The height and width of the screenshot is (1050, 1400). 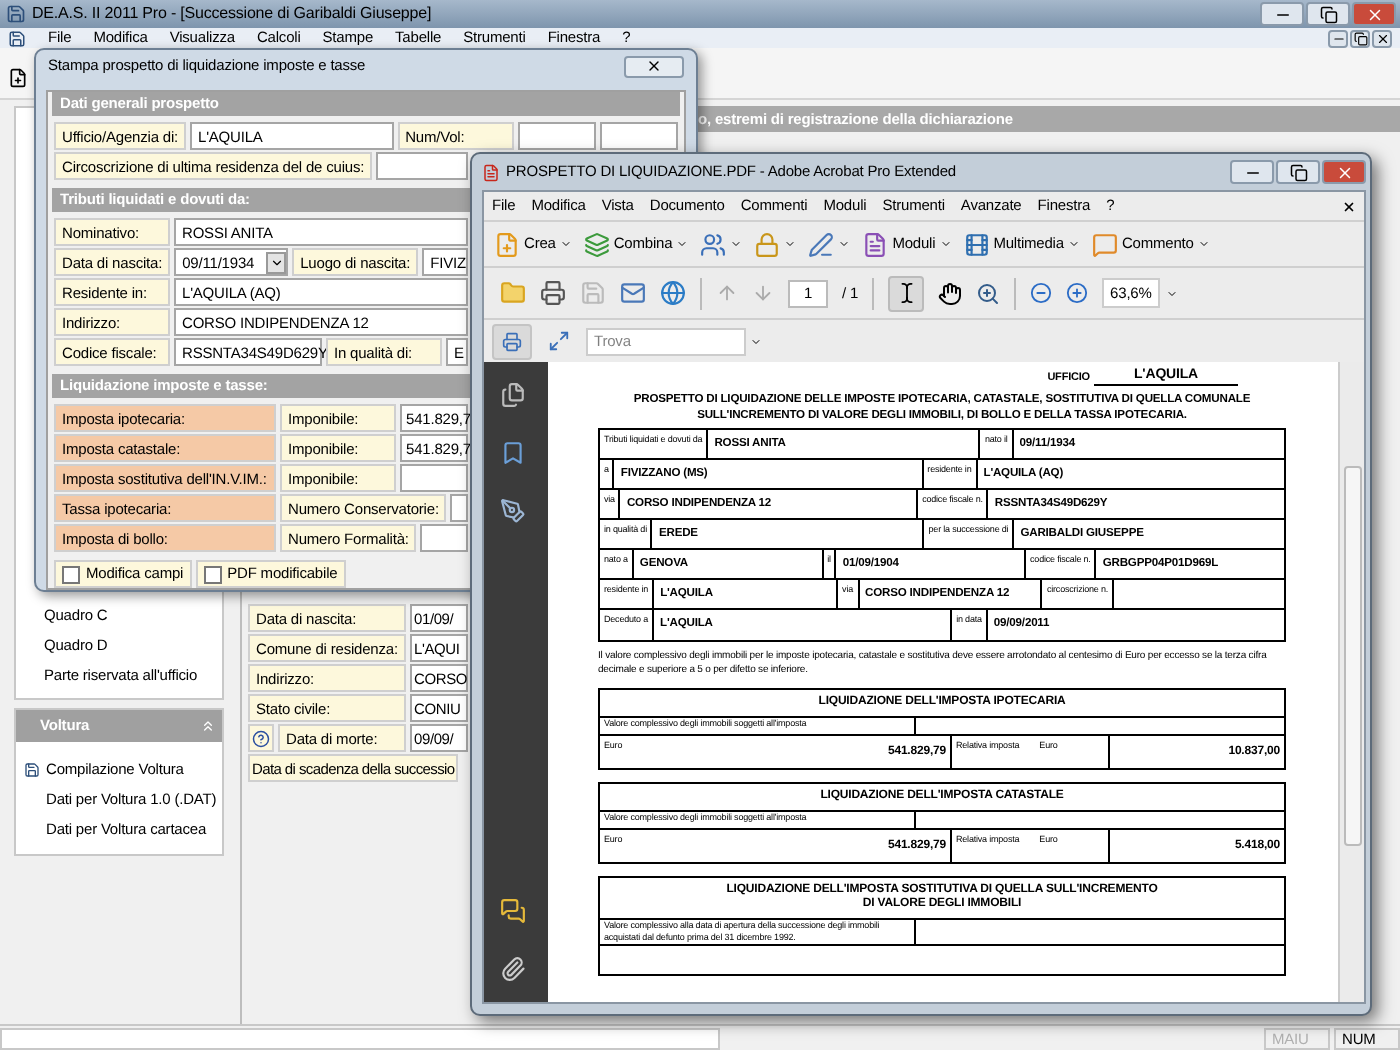 I want to click on paperclip-icon, so click(x=512, y=969).